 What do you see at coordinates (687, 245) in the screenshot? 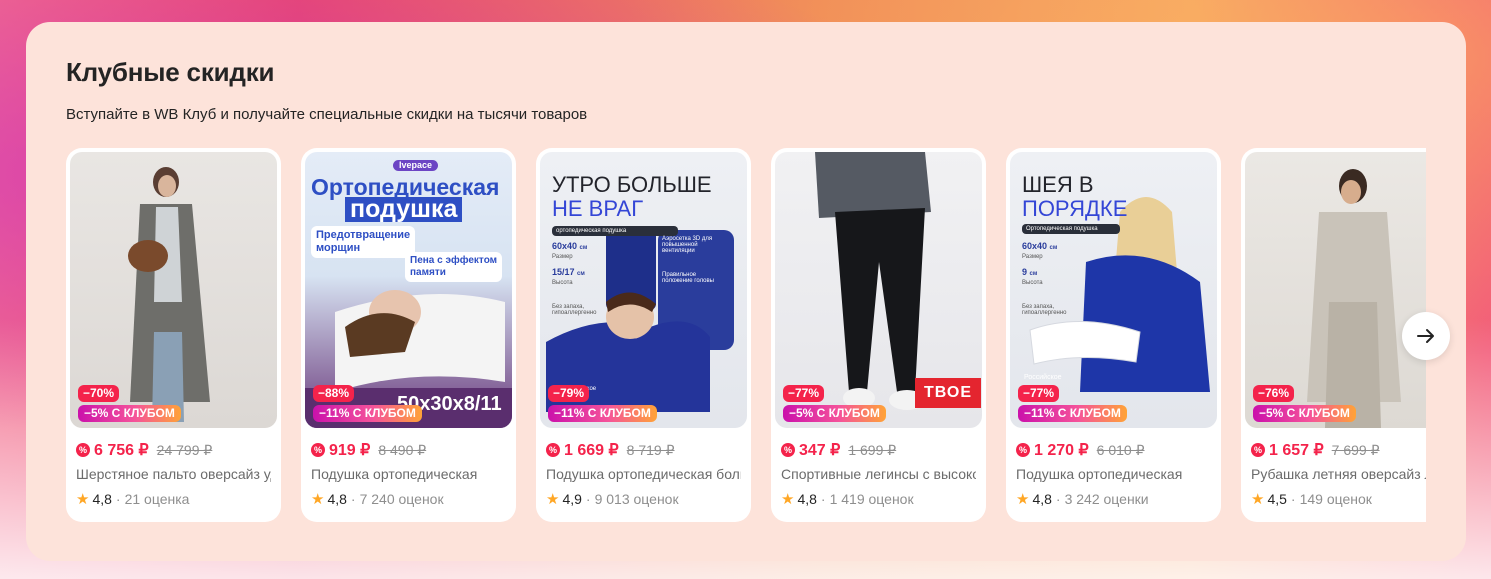
I see `image-feature: Аэросетка 3D для повышенной вентиляции` at bounding box center [687, 245].